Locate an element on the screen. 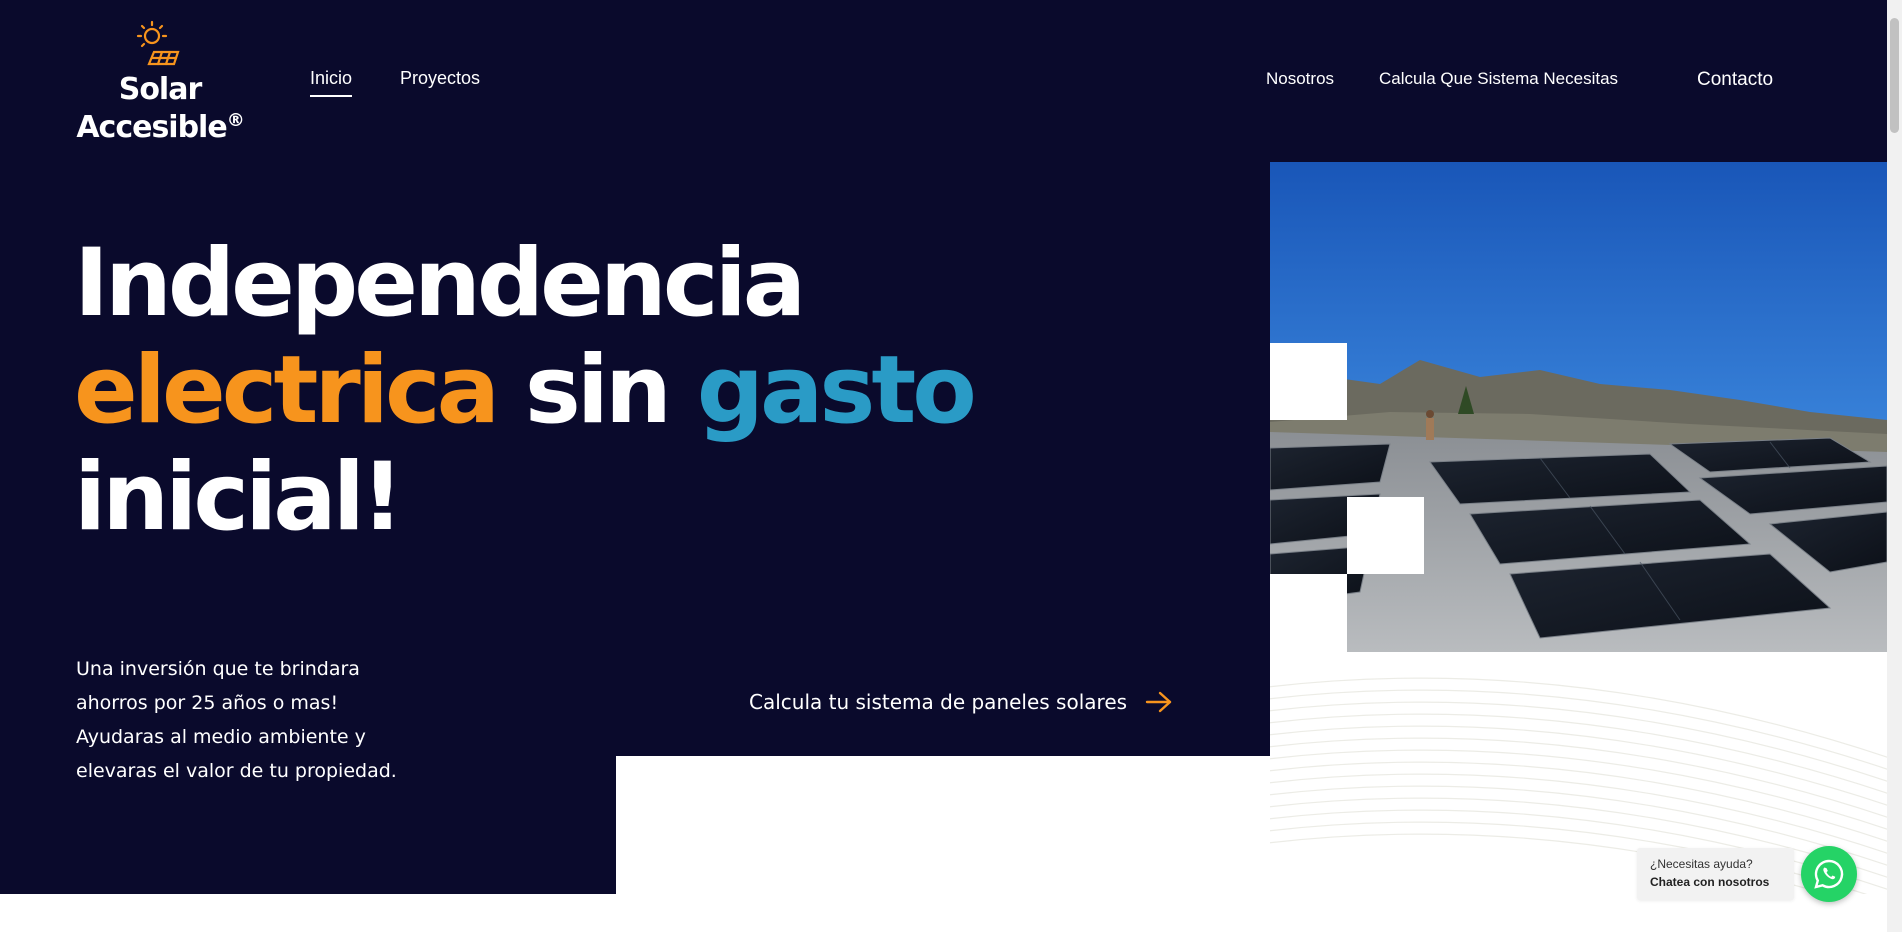 This screenshot has height=932, width=1902. wave-pattern-decoration is located at coordinates (1578, 773).